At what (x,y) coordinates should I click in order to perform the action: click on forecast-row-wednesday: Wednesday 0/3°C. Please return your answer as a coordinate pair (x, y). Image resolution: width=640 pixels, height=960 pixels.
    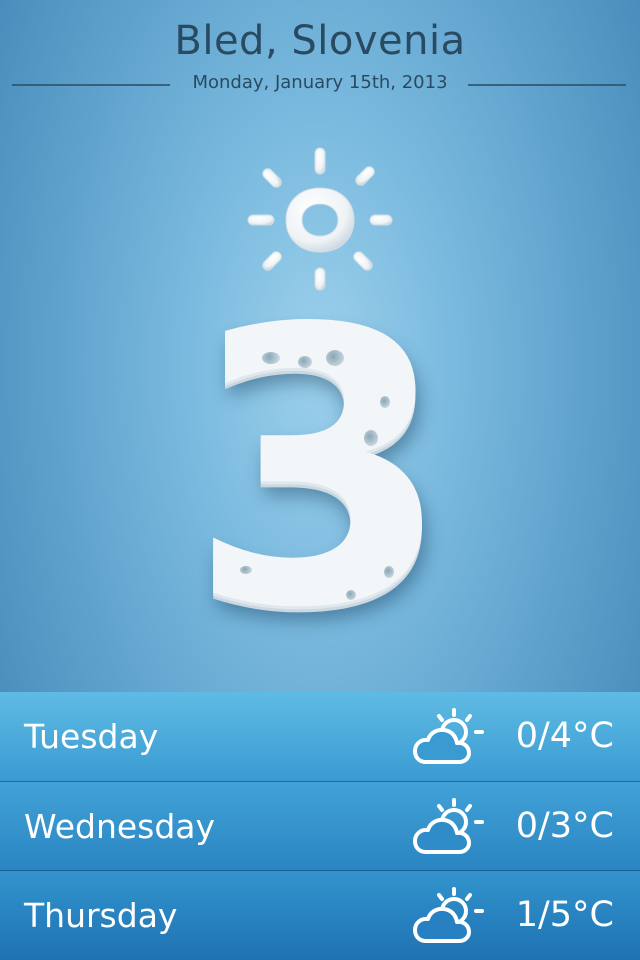
    Looking at the image, I should click on (320, 826).